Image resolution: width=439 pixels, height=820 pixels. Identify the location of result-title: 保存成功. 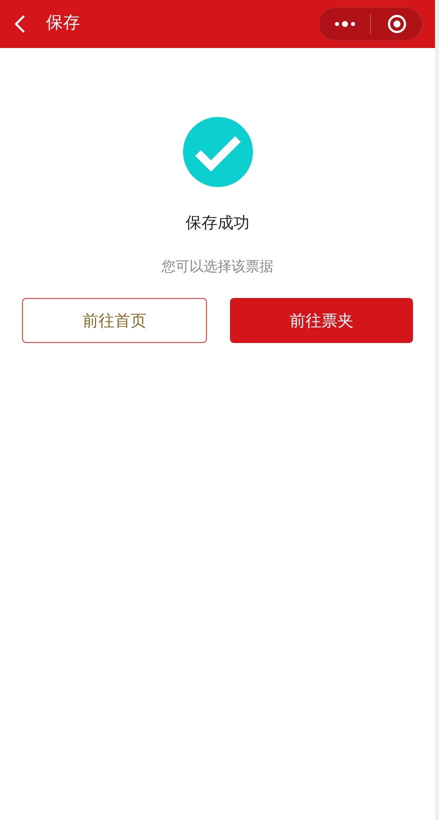
(218, 223).